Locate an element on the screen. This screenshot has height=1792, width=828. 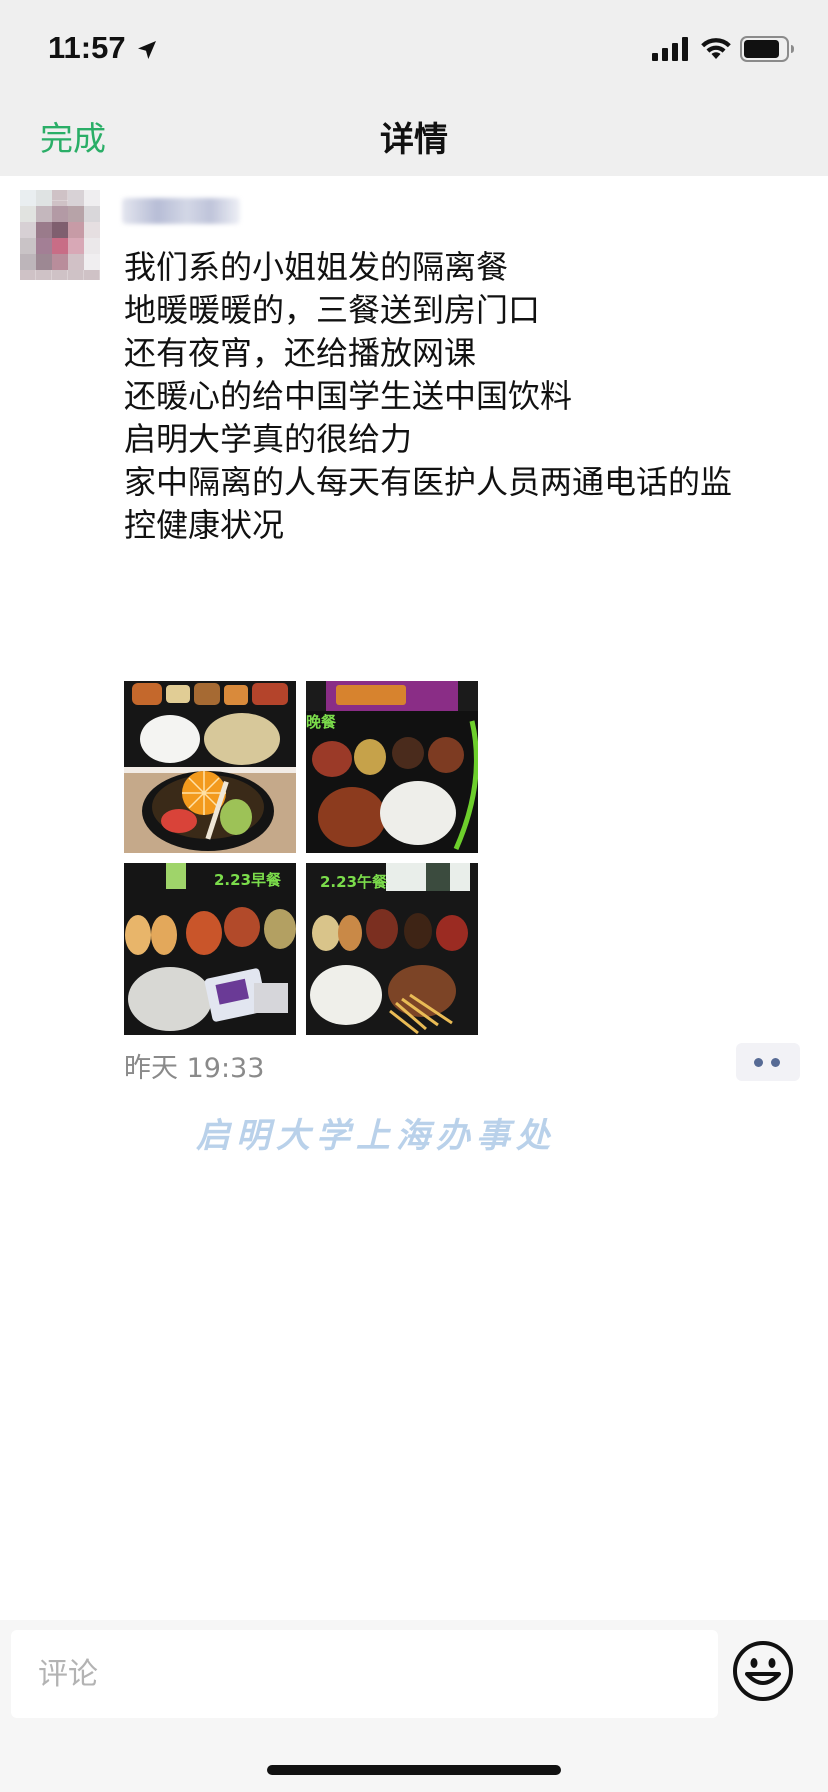
photo-2: 晚餐 is located at coordinates (392, 767).